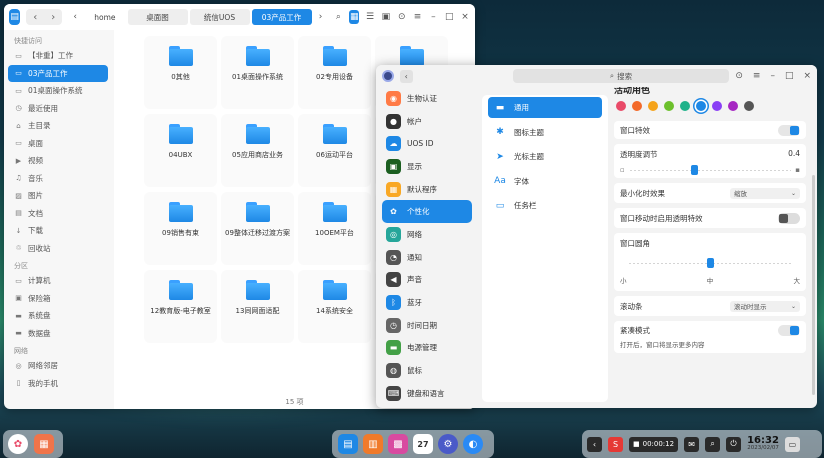  Describe the element at coordinates (58, 316) in the screenshot. I see `sidebar-item: ▬ 系统盘` at that location.